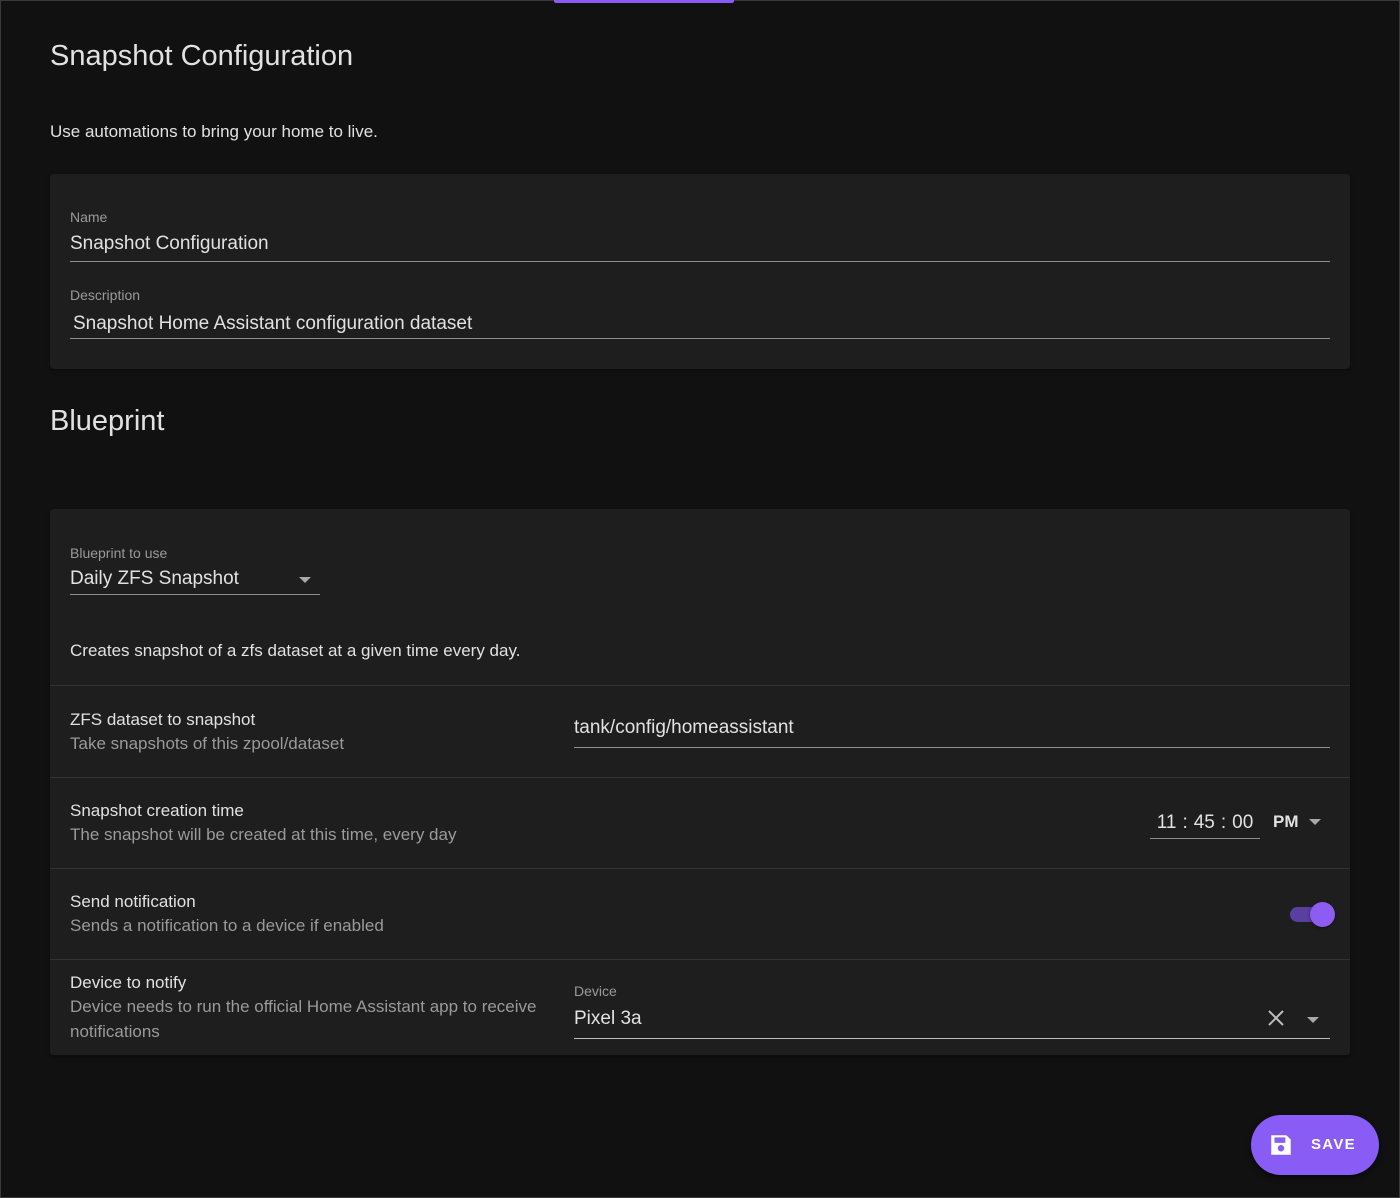 Image resolution: width=1400 pixels, height=1198 pixels. Describe the element at coordinates (1281, 1145) in the screenshot. I see `floppy-disk-icon` at that location.